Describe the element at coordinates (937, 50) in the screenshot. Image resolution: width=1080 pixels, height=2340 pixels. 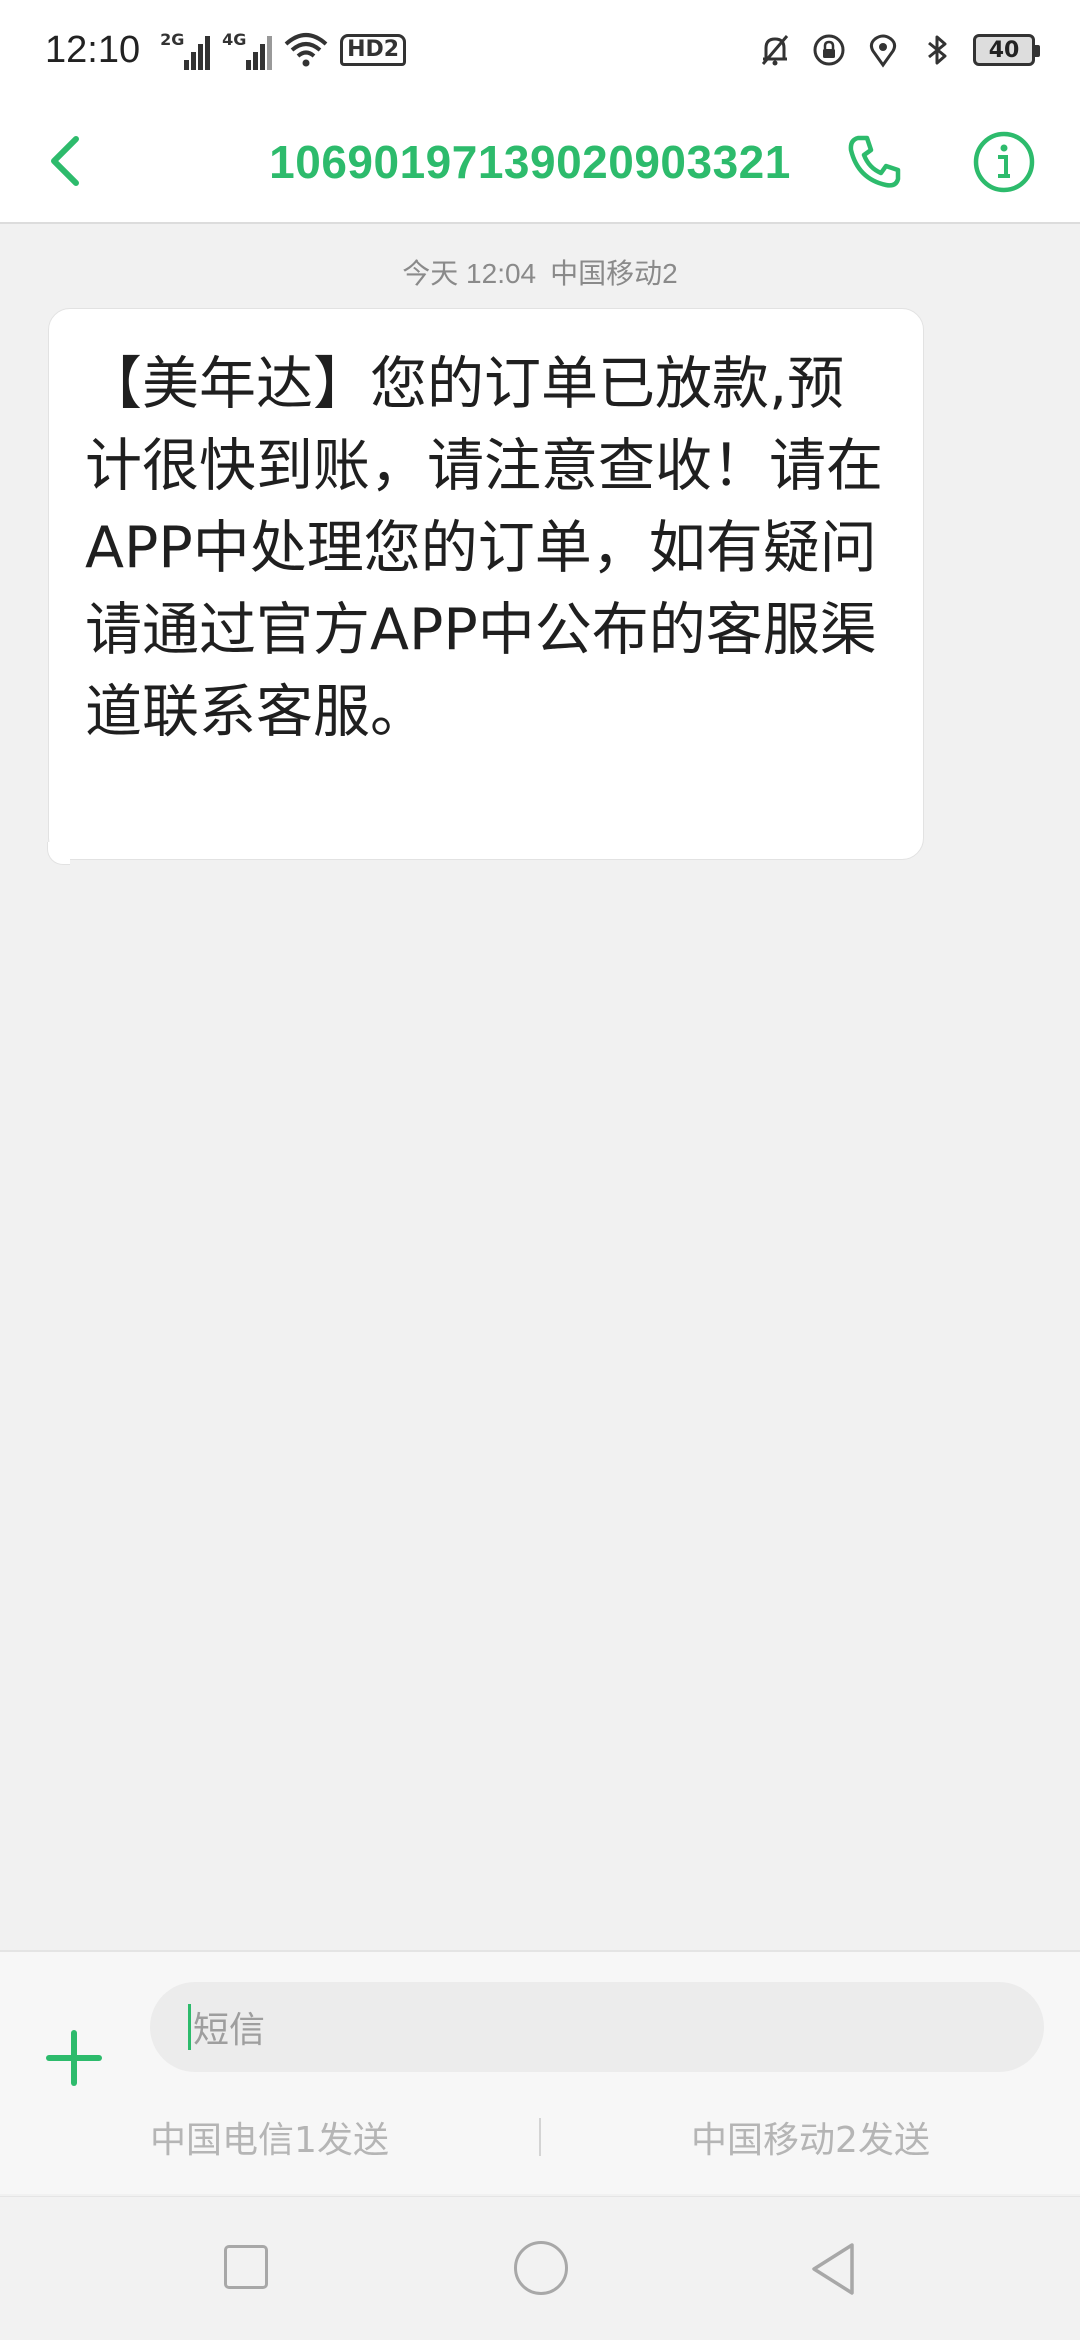
I see `bluetooth-icon` at that location.